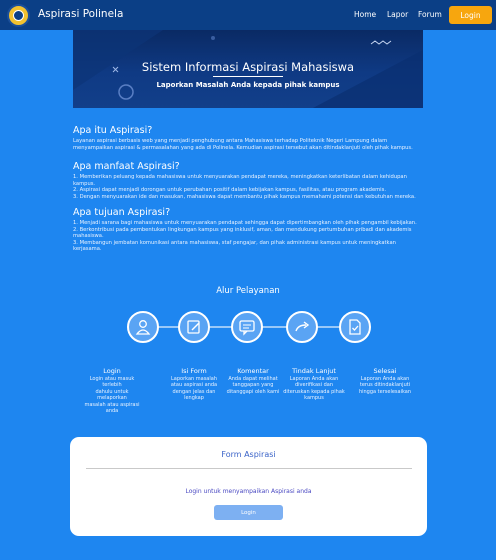  I want to click on desc-line: kampus, so click(314, 398).